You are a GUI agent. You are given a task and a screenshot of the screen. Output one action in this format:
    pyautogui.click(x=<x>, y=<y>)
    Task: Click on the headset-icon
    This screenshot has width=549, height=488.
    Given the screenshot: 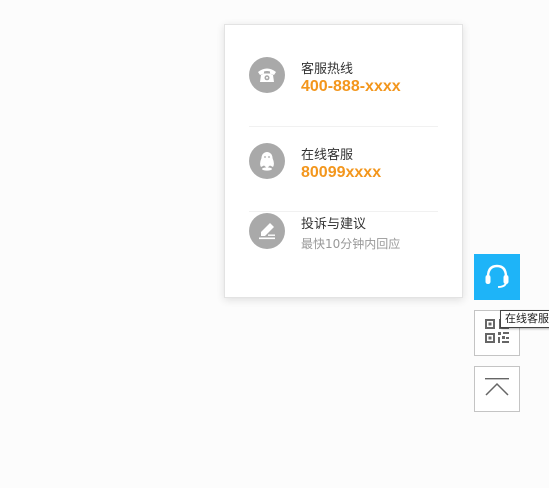 What is the action you would take?
    pyautogui.click(x=497, y=277)
    